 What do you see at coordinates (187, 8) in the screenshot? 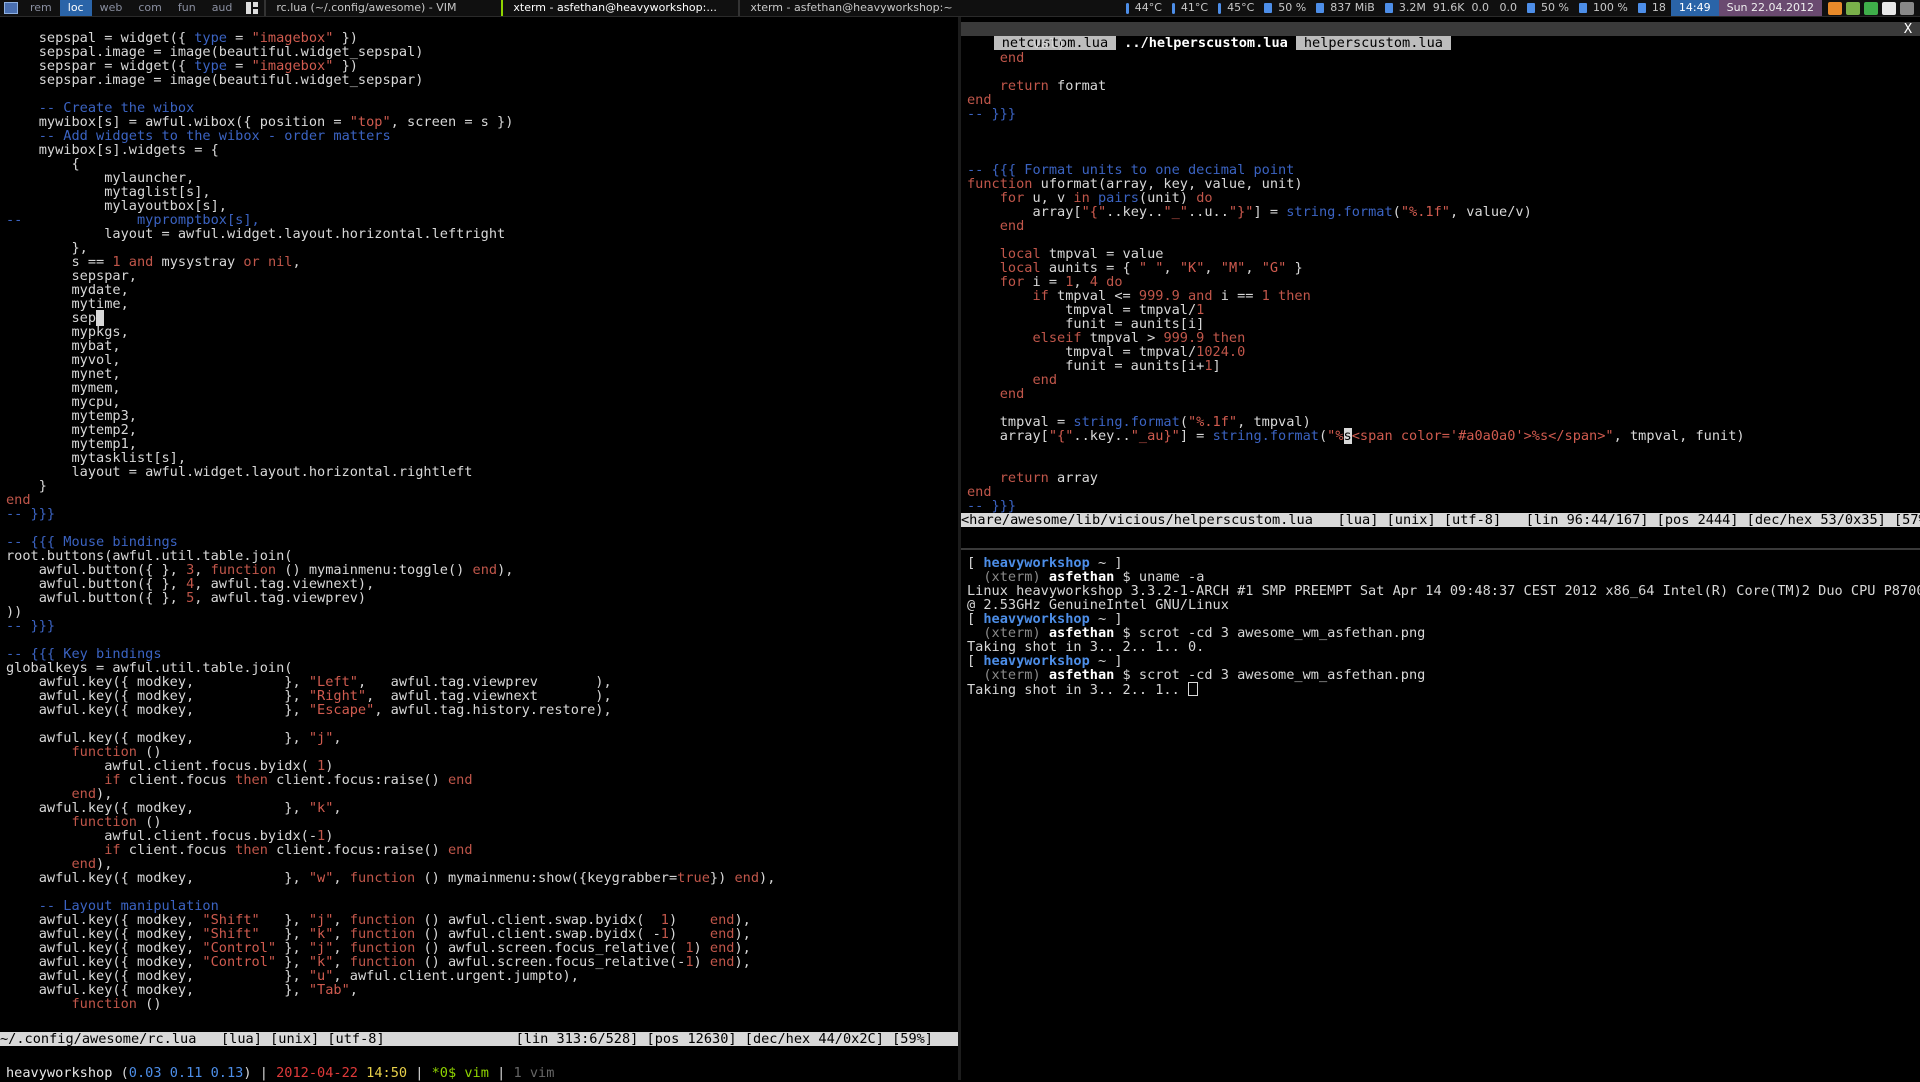
I see `tag-fun: fun` at bounding box center [187, 8].